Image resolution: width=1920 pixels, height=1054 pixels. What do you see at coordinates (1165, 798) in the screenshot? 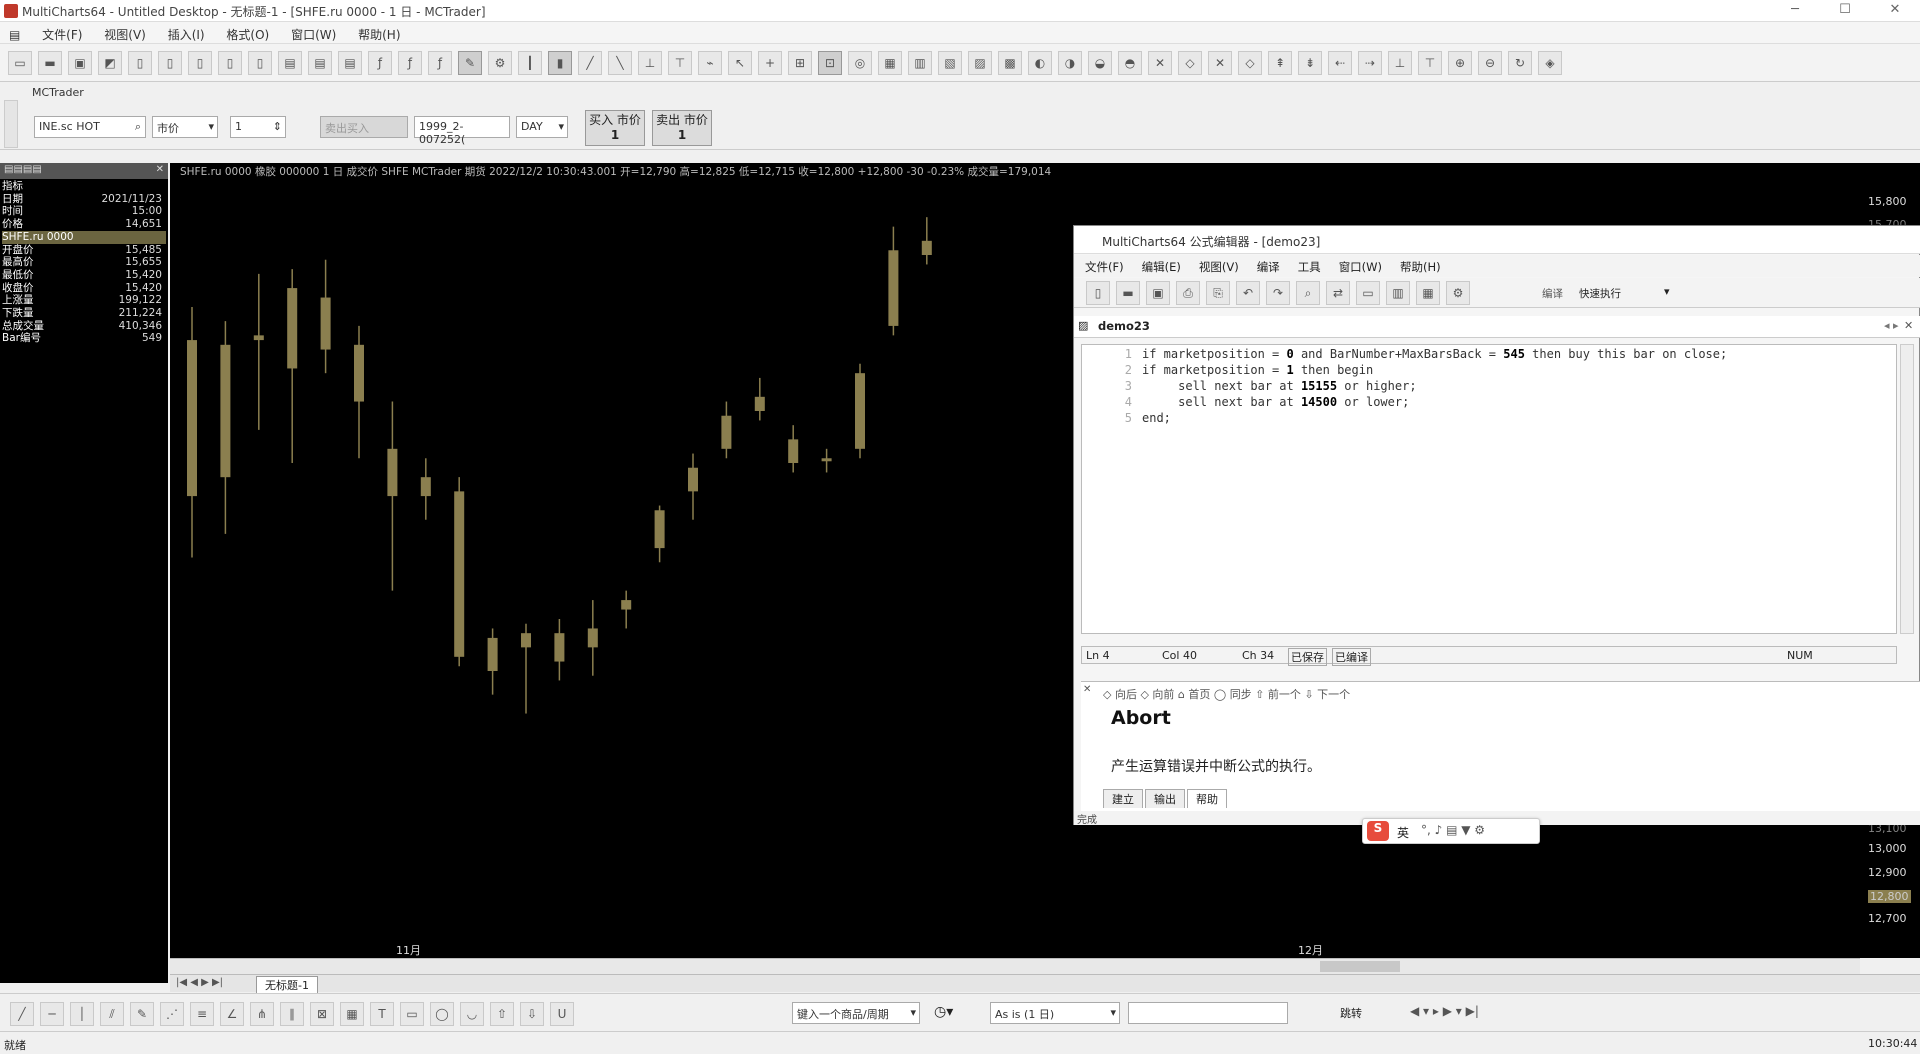
I see `tab-output: 输出` at bounding box center [1165, 798].